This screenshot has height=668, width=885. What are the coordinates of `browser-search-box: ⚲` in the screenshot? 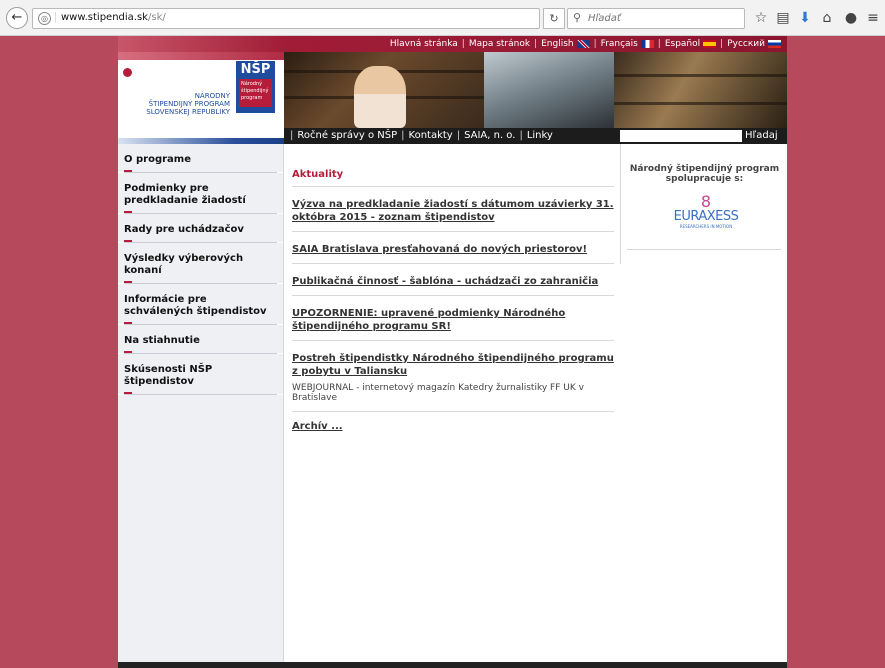 It's located at (656, 18).